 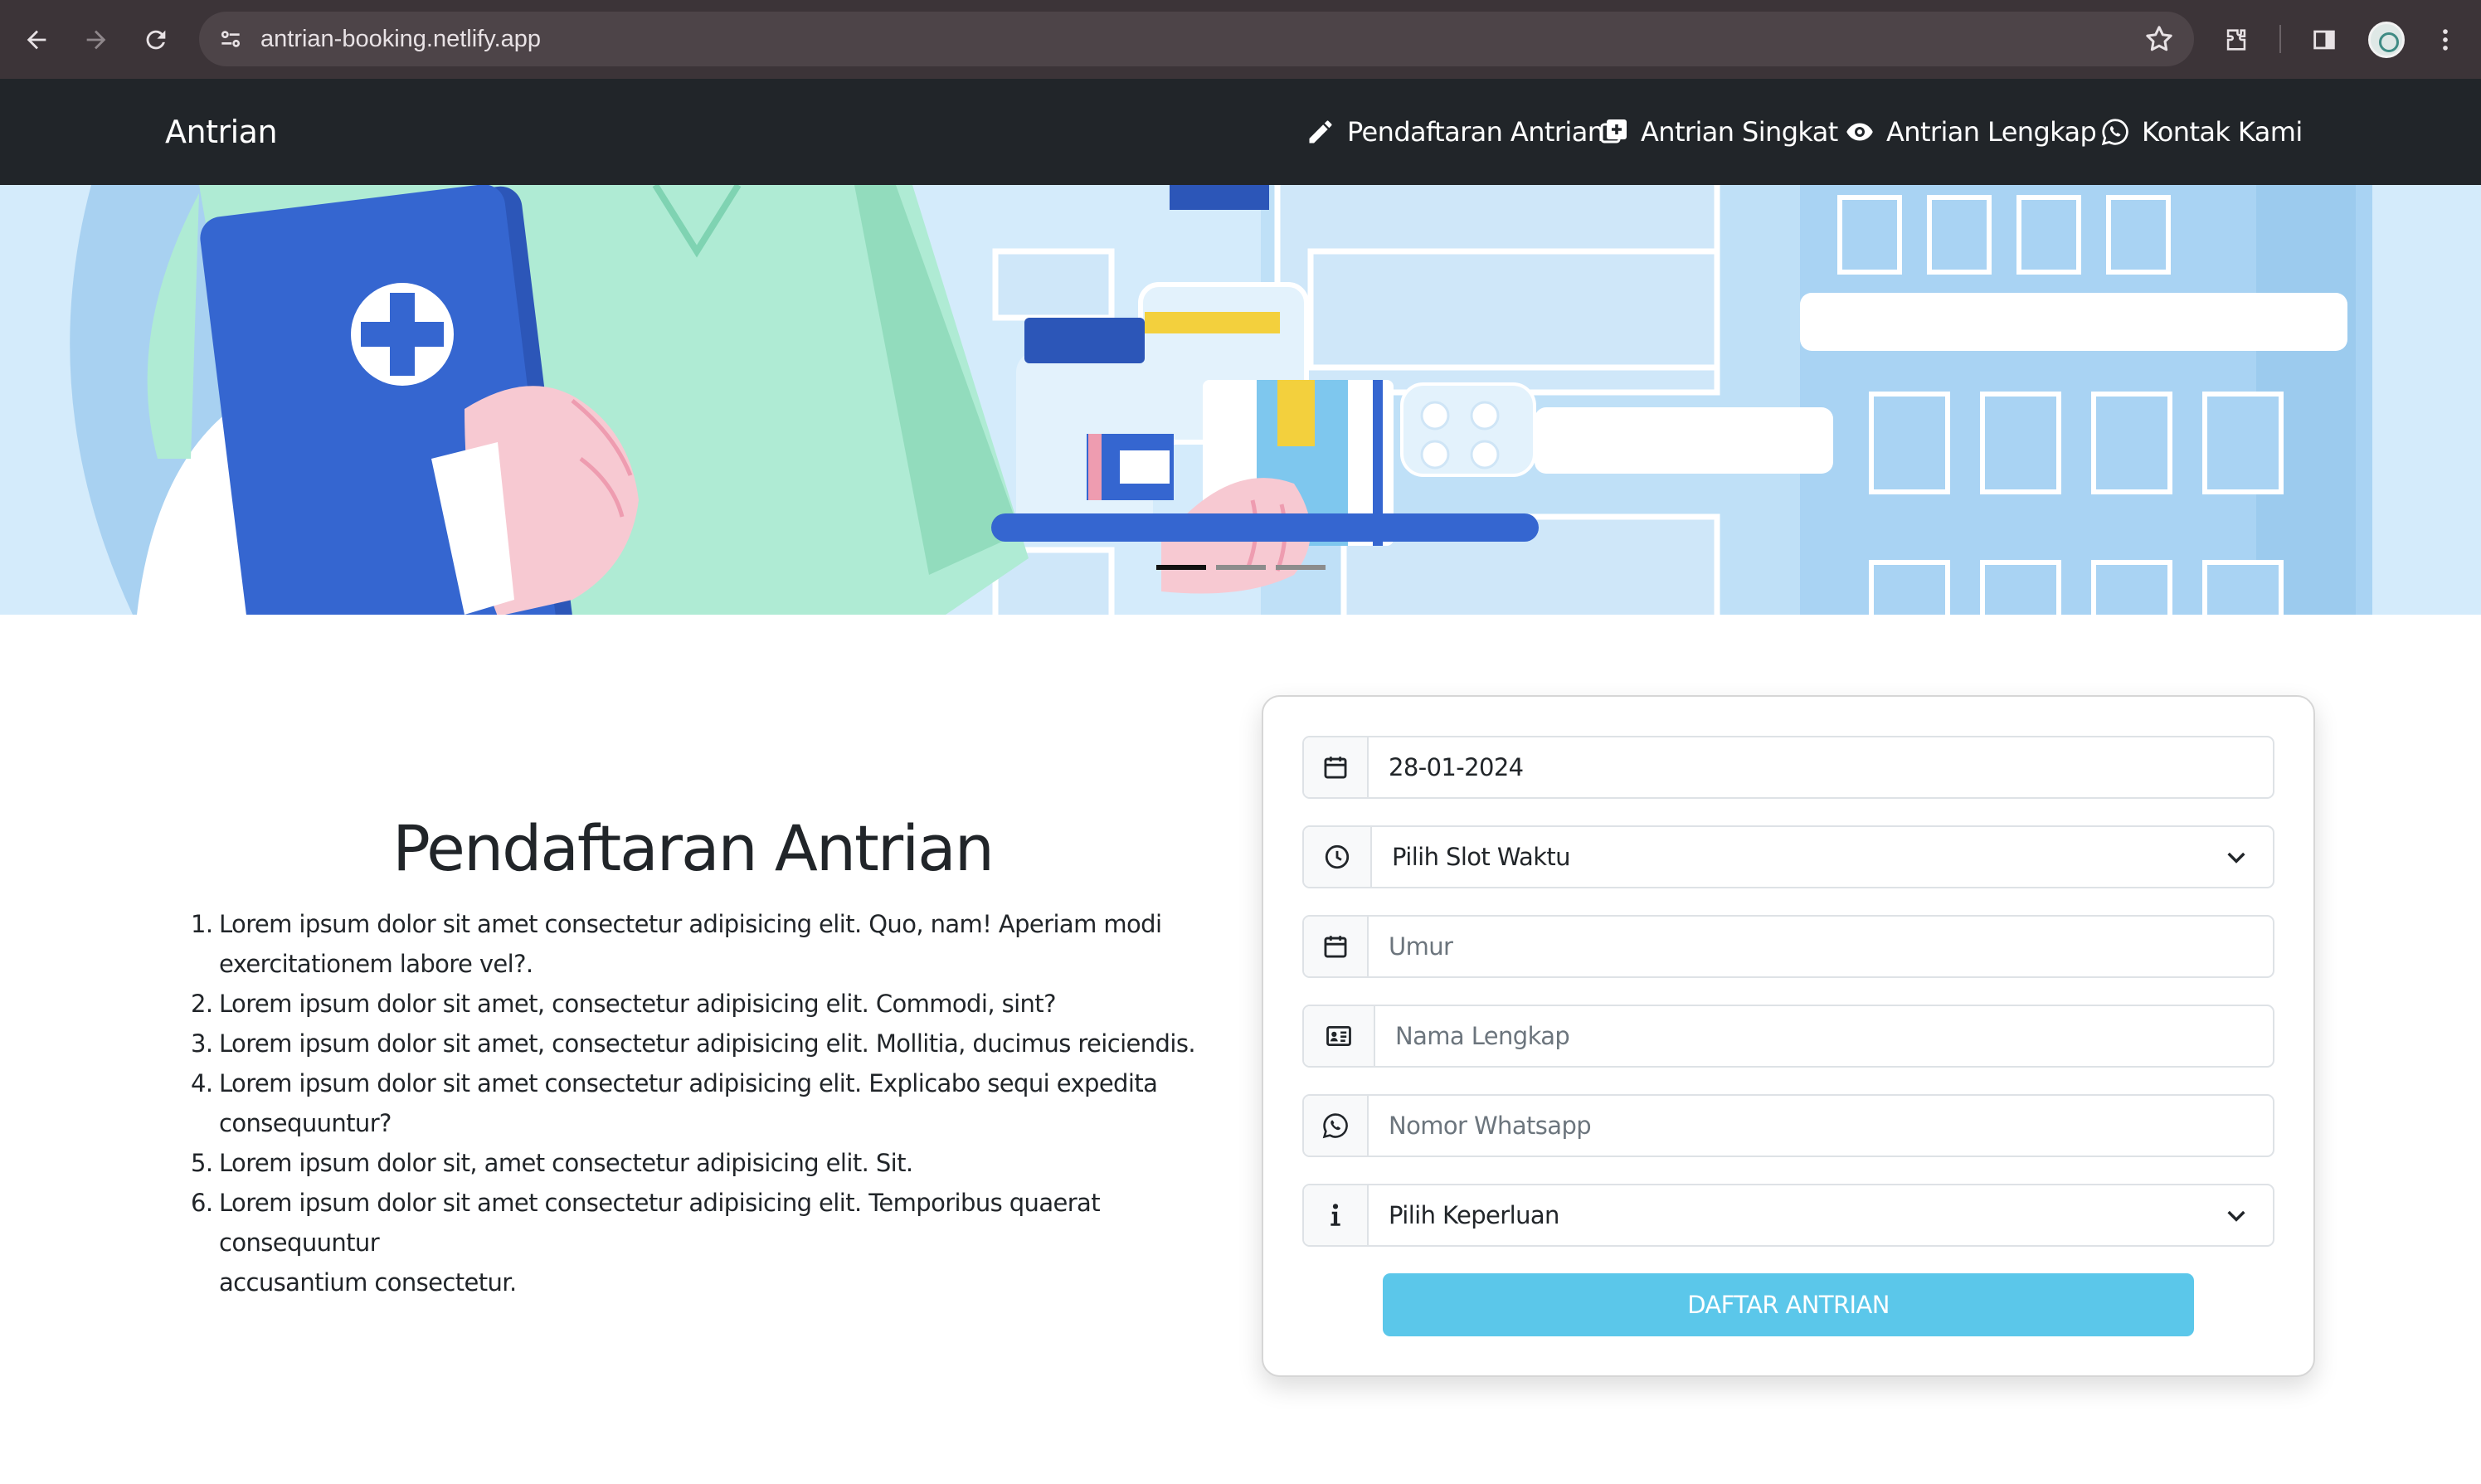 I want to click on back-arrow-icon, so click(x=36, y=40).